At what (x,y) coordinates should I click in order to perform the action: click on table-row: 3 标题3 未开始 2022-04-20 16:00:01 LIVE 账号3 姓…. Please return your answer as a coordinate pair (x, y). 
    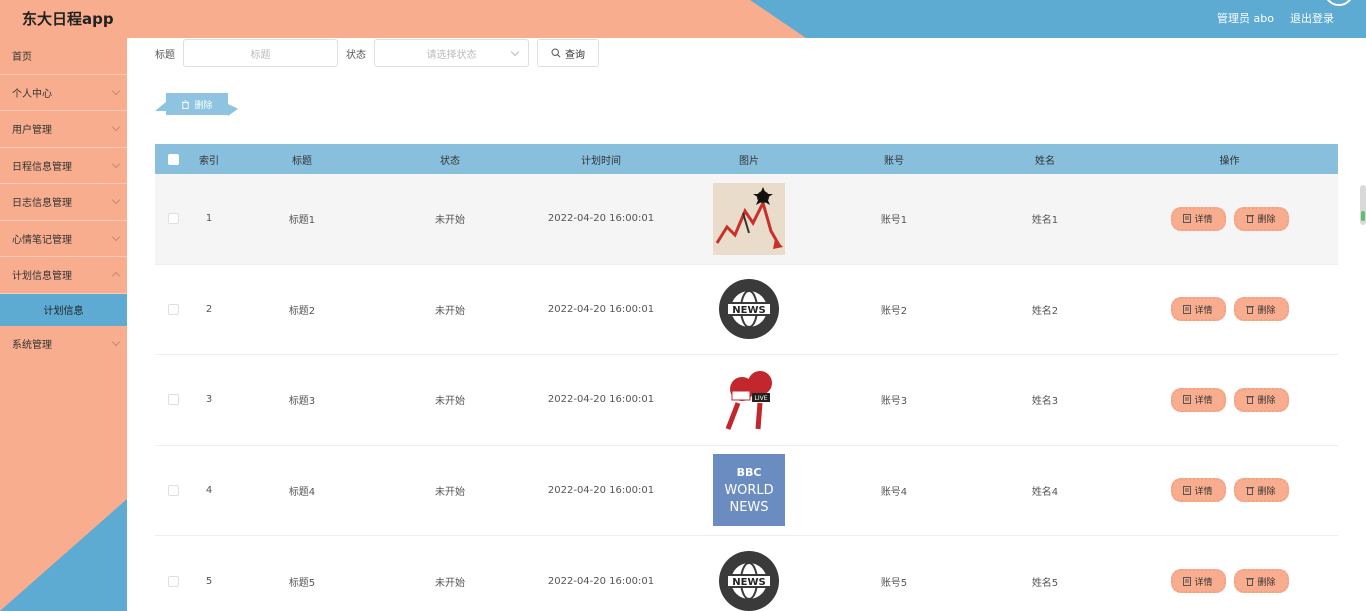
    Looking at the image, I should click on (746, 400).